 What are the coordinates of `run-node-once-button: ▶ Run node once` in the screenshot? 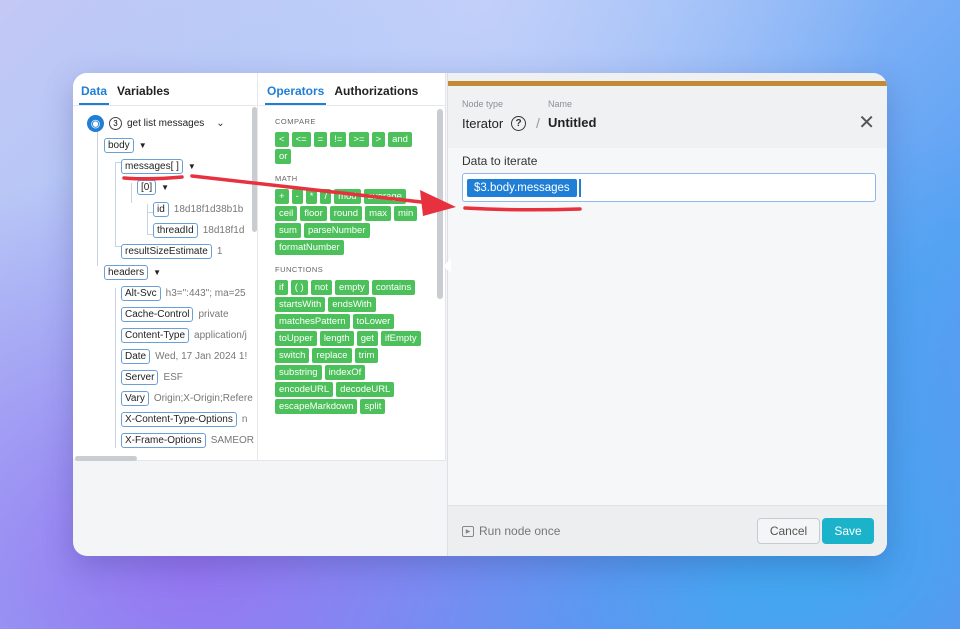 It's located at (511, 531).